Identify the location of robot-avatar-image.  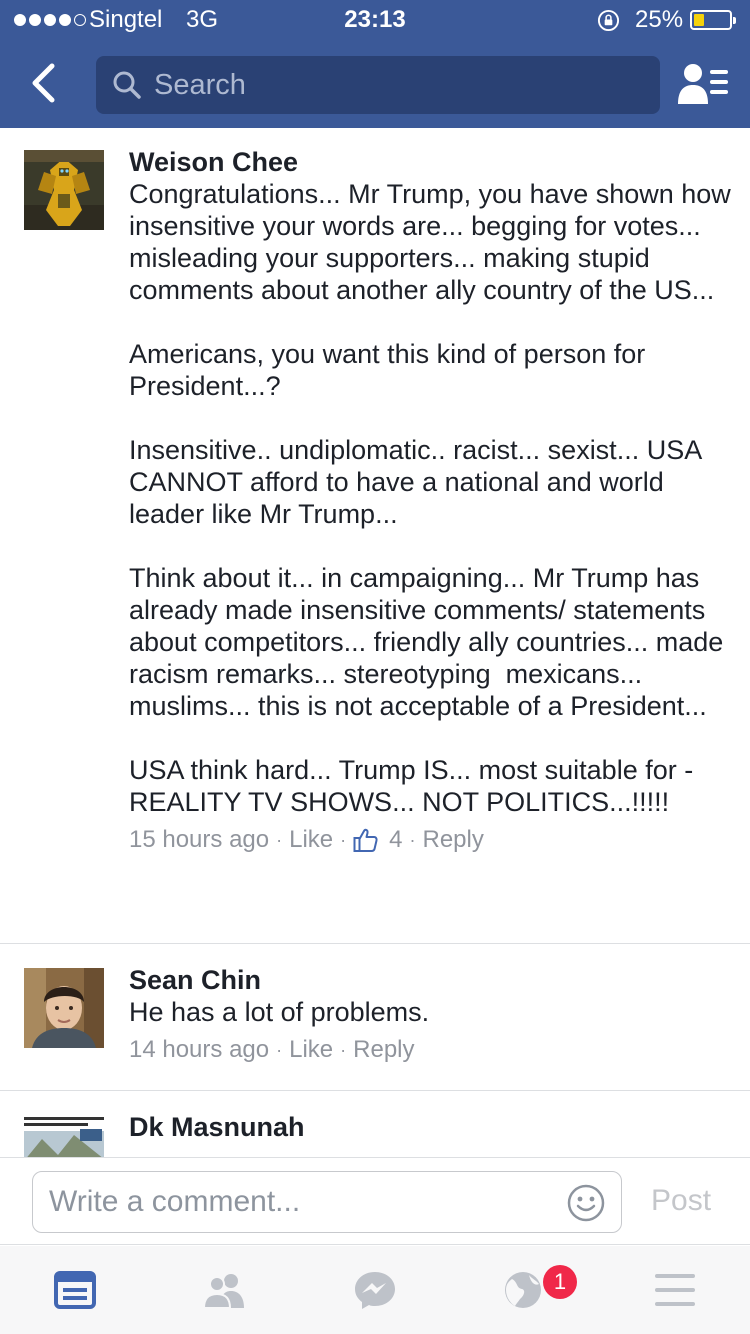
(64, 190).